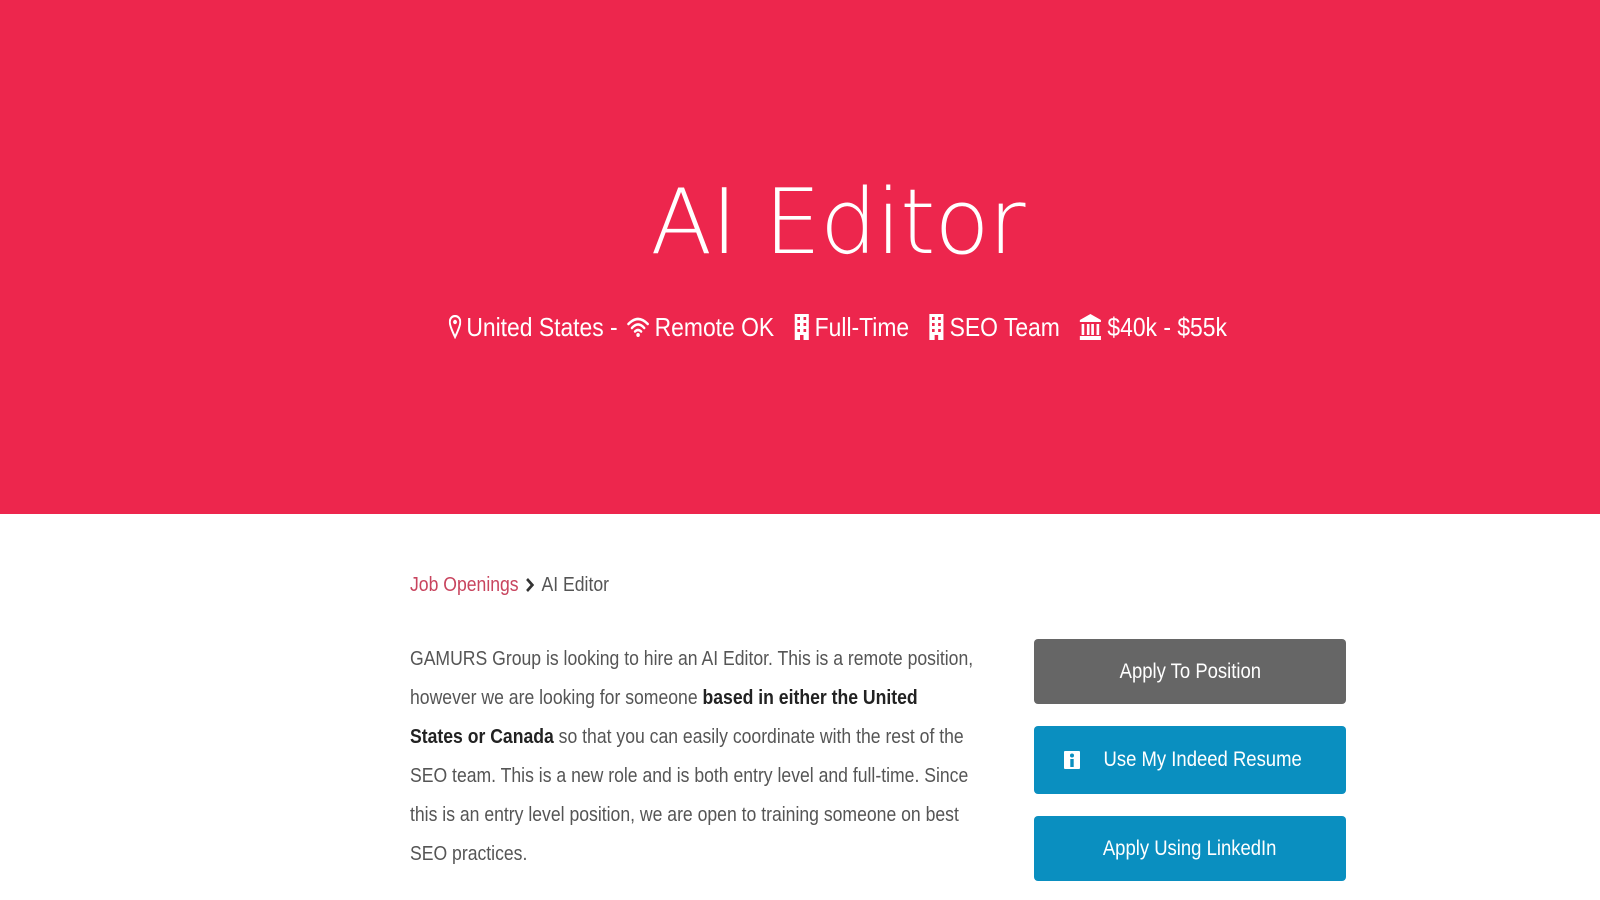 The height and width of the screenshot is (900, 1600). I want to click on job-title: AI Editor, so click(837, 222).